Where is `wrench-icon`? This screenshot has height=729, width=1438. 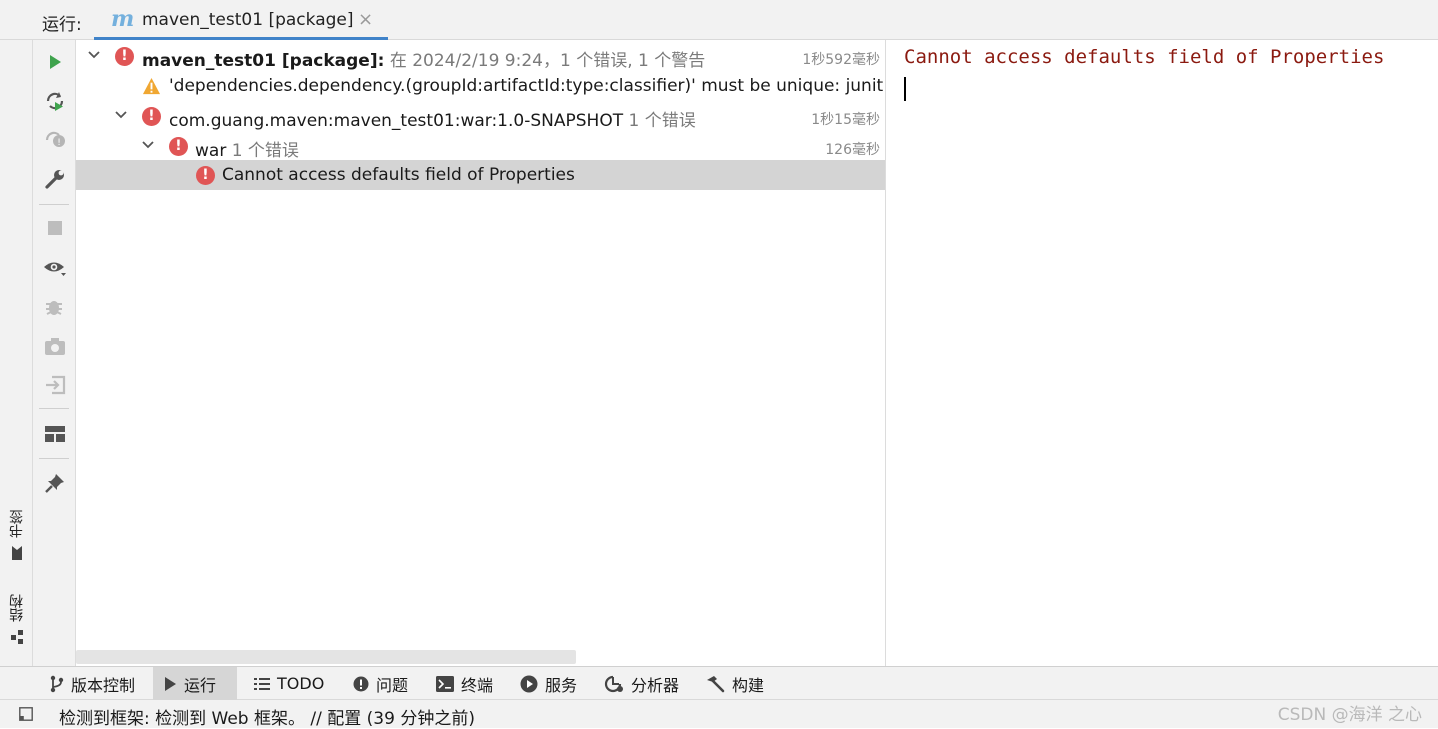
wrench-icon is located at coordinates (55, 179).